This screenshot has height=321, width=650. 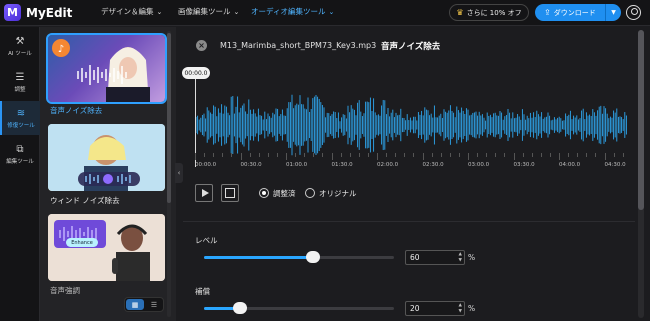 I want to click on radio-adjusted, so click(x=264, y=193).